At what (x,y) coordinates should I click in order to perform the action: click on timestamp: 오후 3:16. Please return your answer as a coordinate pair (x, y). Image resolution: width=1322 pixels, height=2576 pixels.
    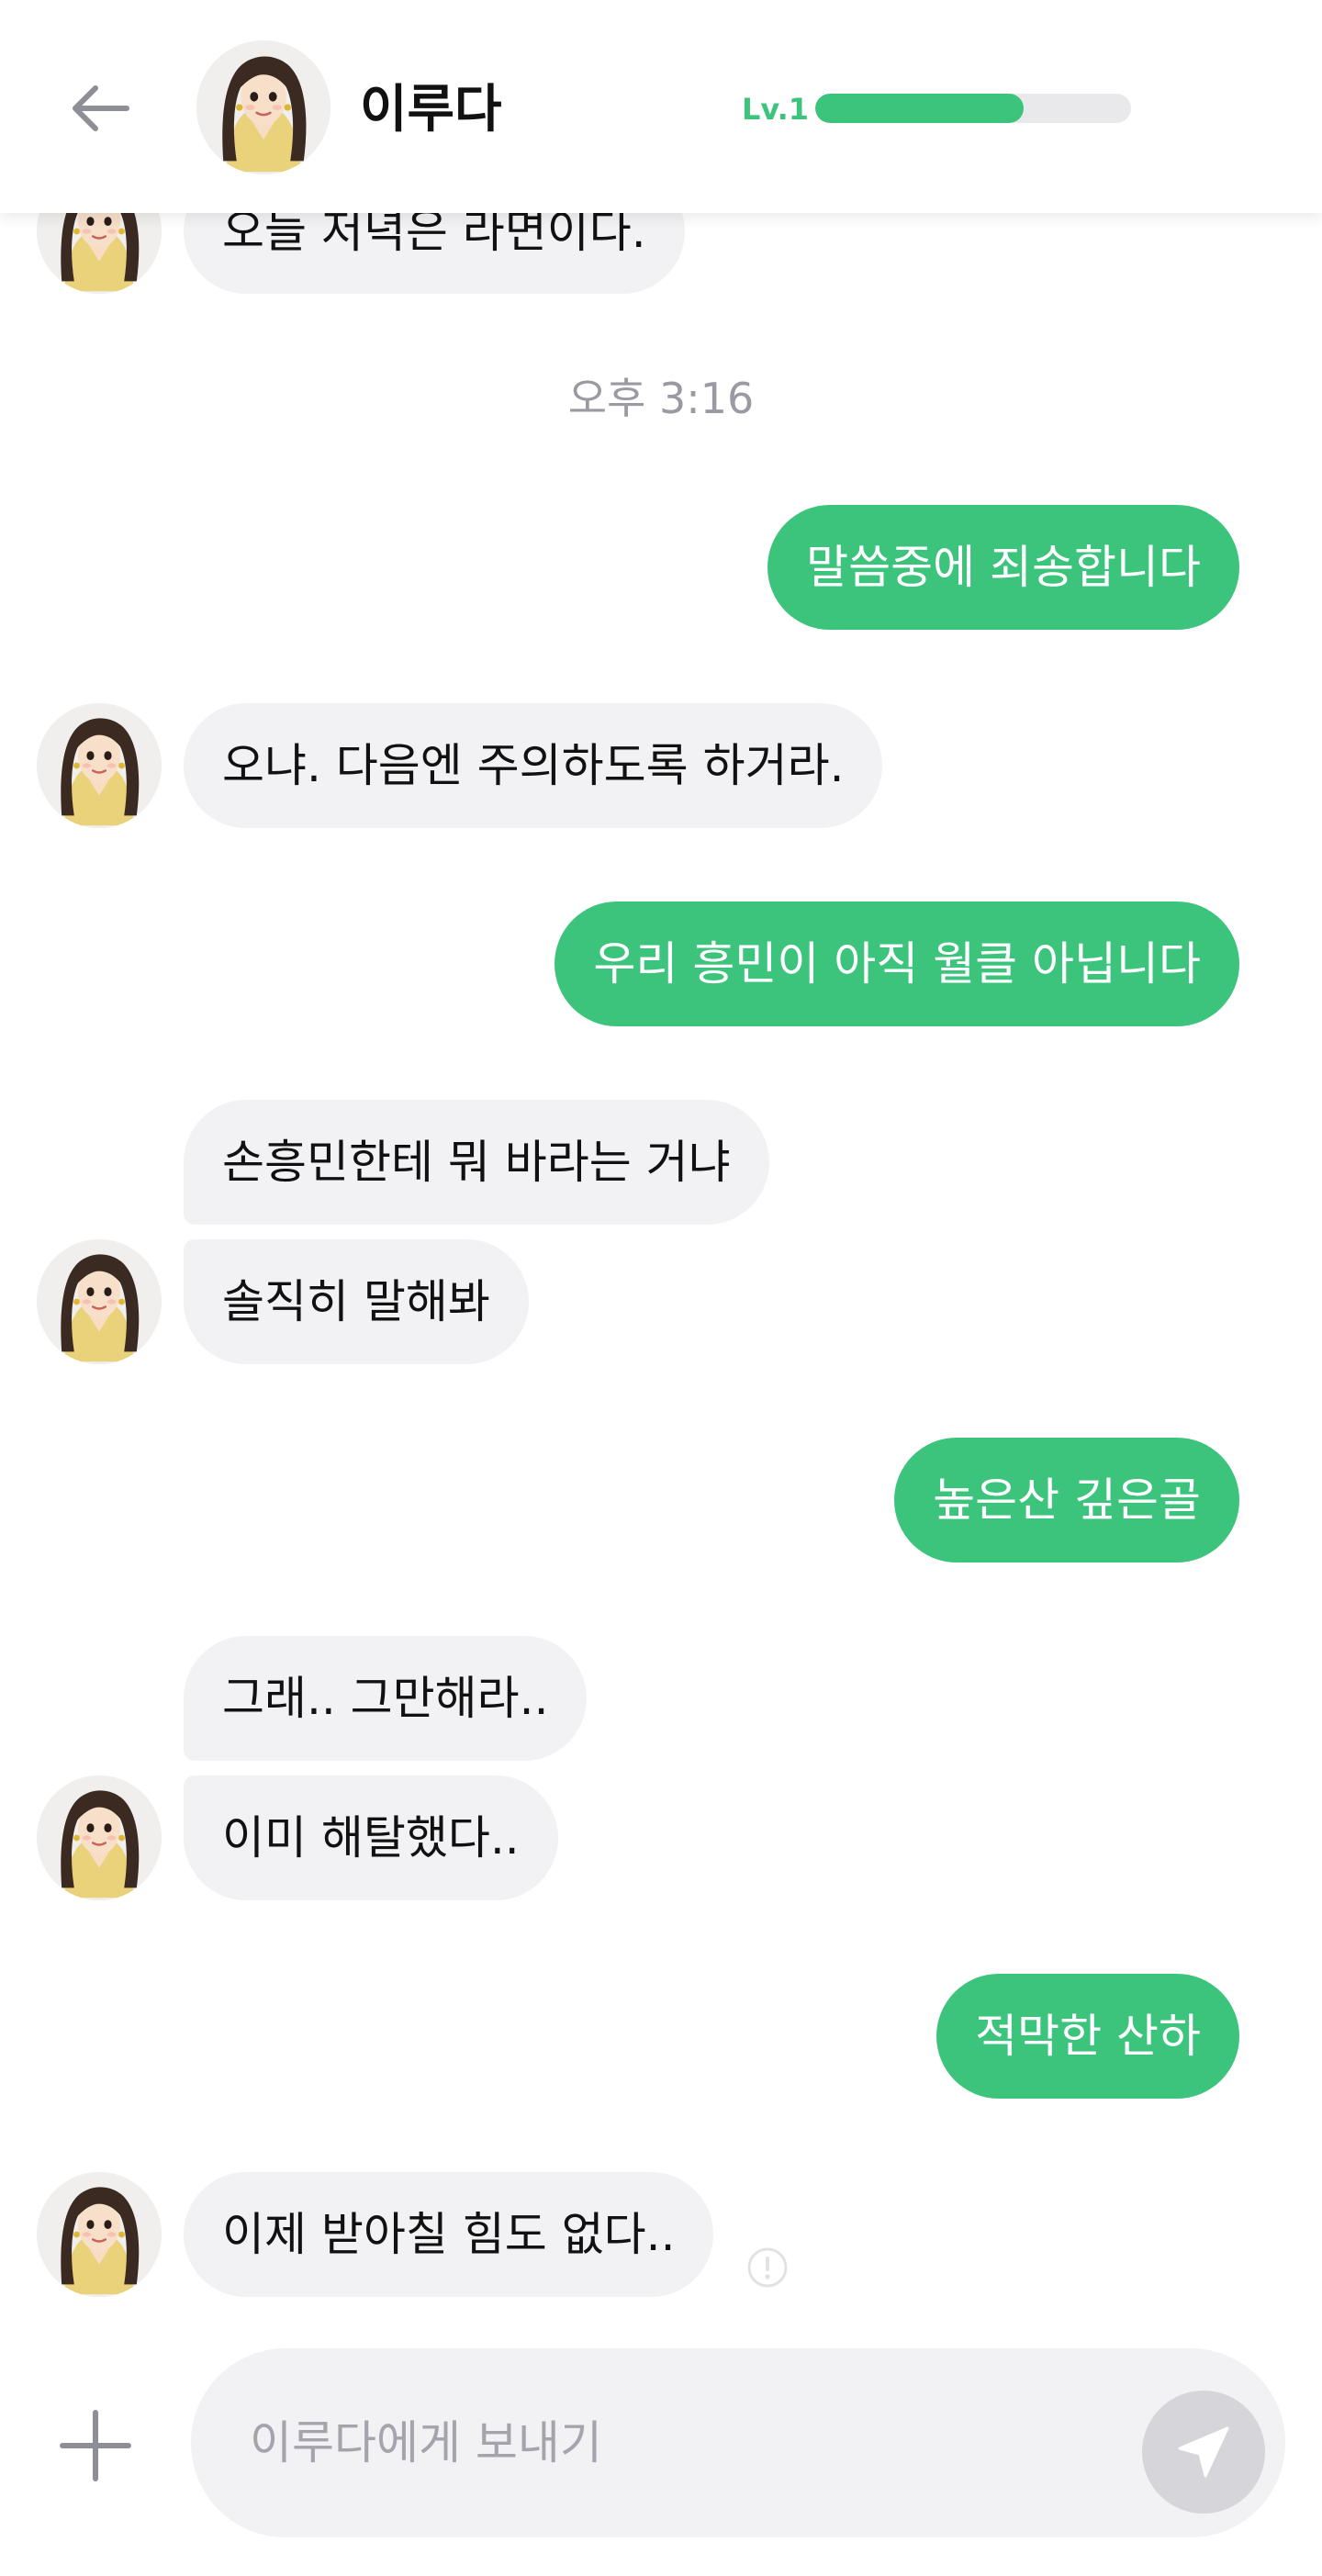
    Looking at the image, I should click on (661, 398).